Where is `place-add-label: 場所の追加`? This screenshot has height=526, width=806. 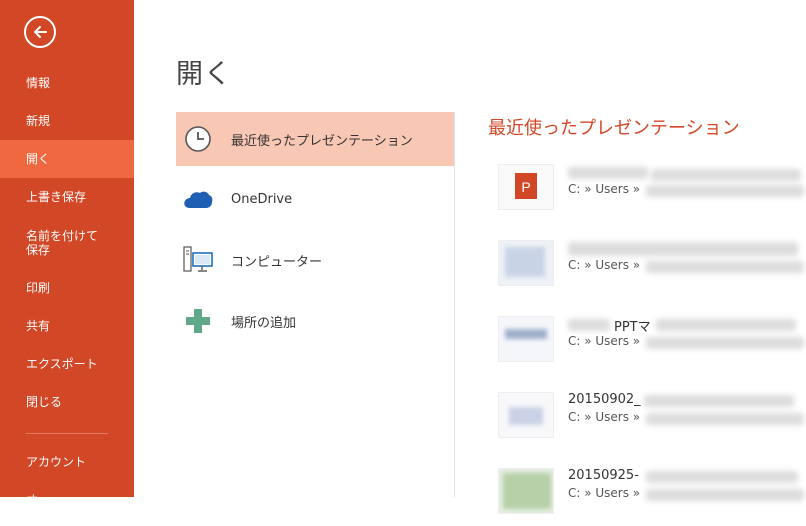 place-add-label: 場所の追加 is located at coordinates (264, 323).